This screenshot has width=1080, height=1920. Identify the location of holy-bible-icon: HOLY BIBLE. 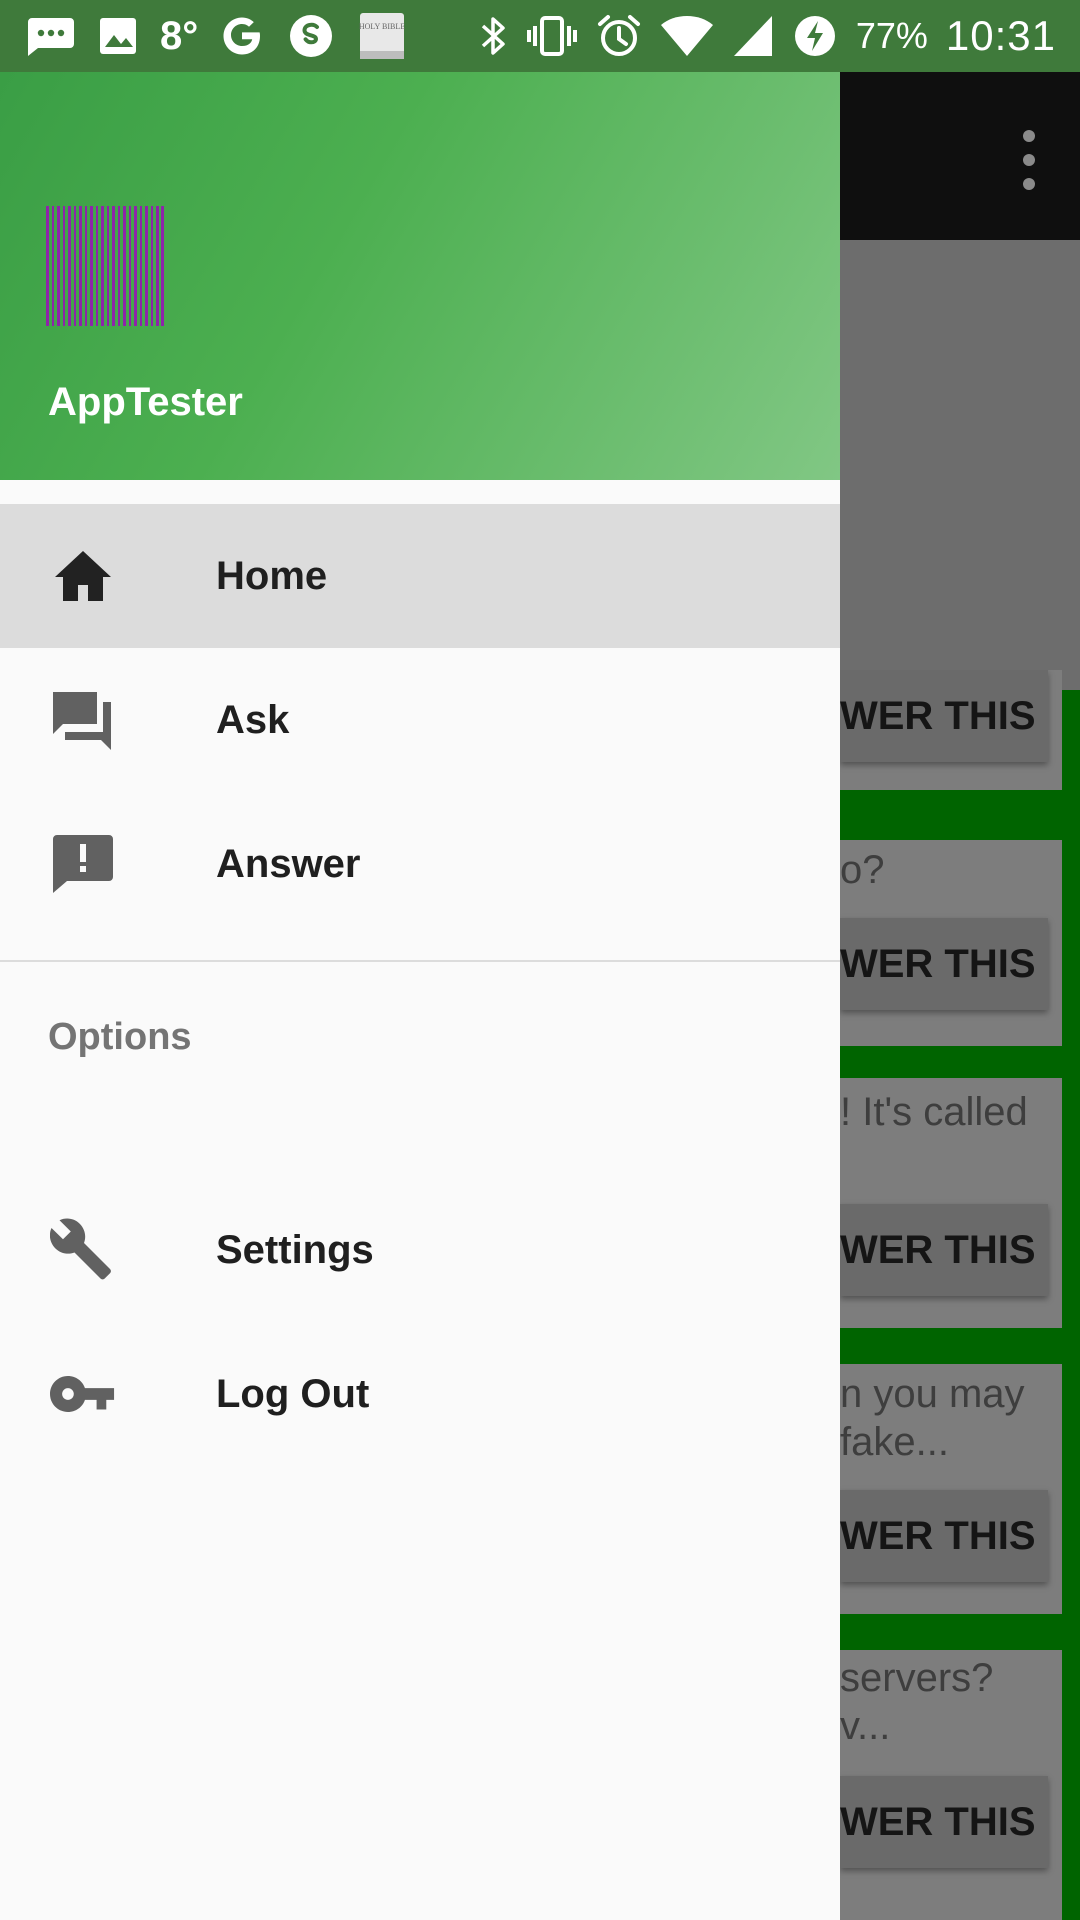
(382, 36).